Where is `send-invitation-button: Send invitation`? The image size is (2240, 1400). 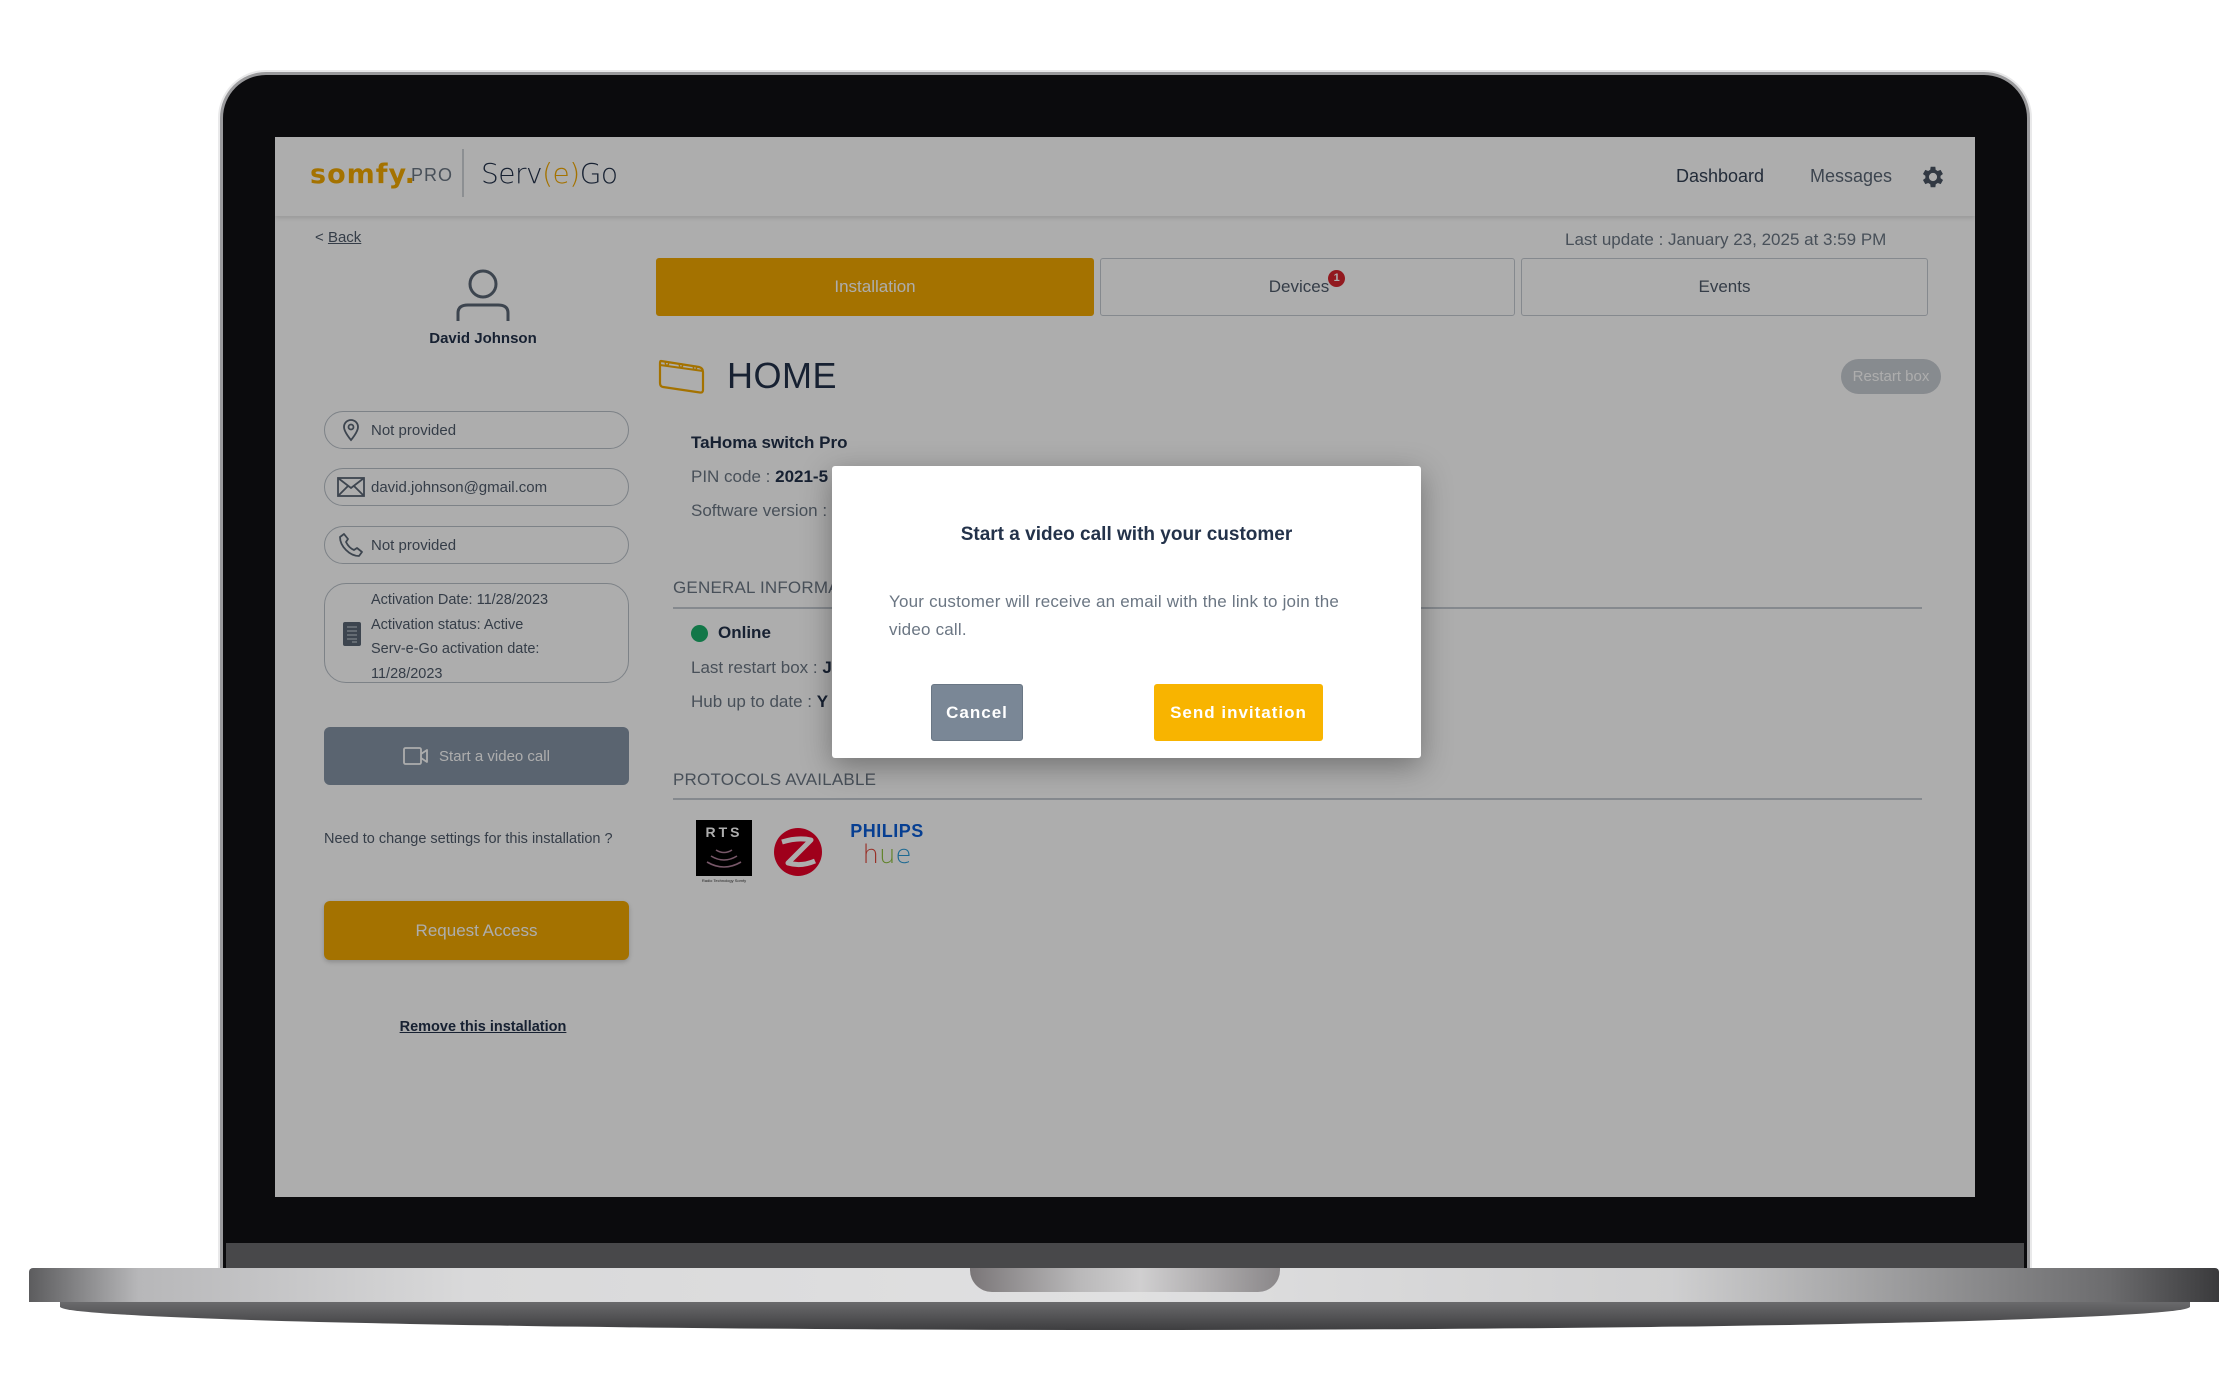 send-invitation-button: Send invitation is located at coordinates (1238, 712).